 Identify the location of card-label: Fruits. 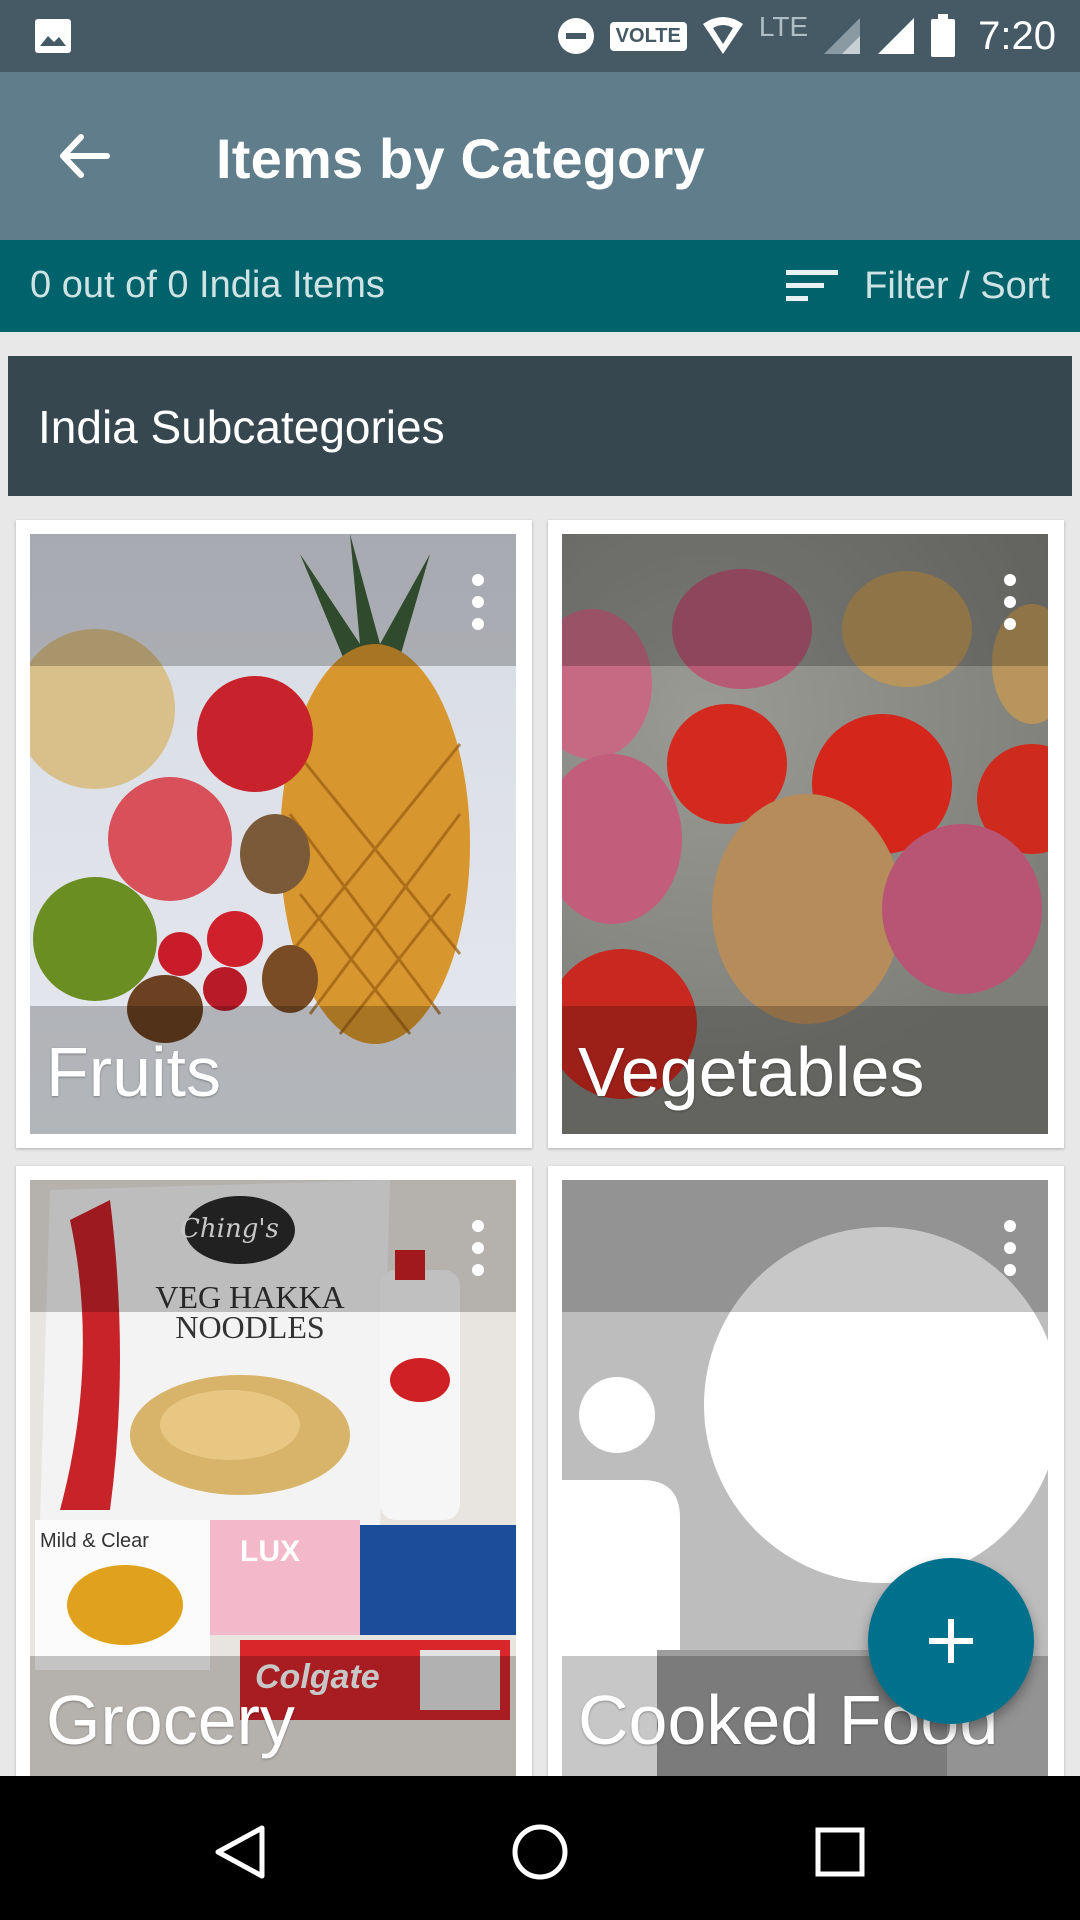
(133, 1072).